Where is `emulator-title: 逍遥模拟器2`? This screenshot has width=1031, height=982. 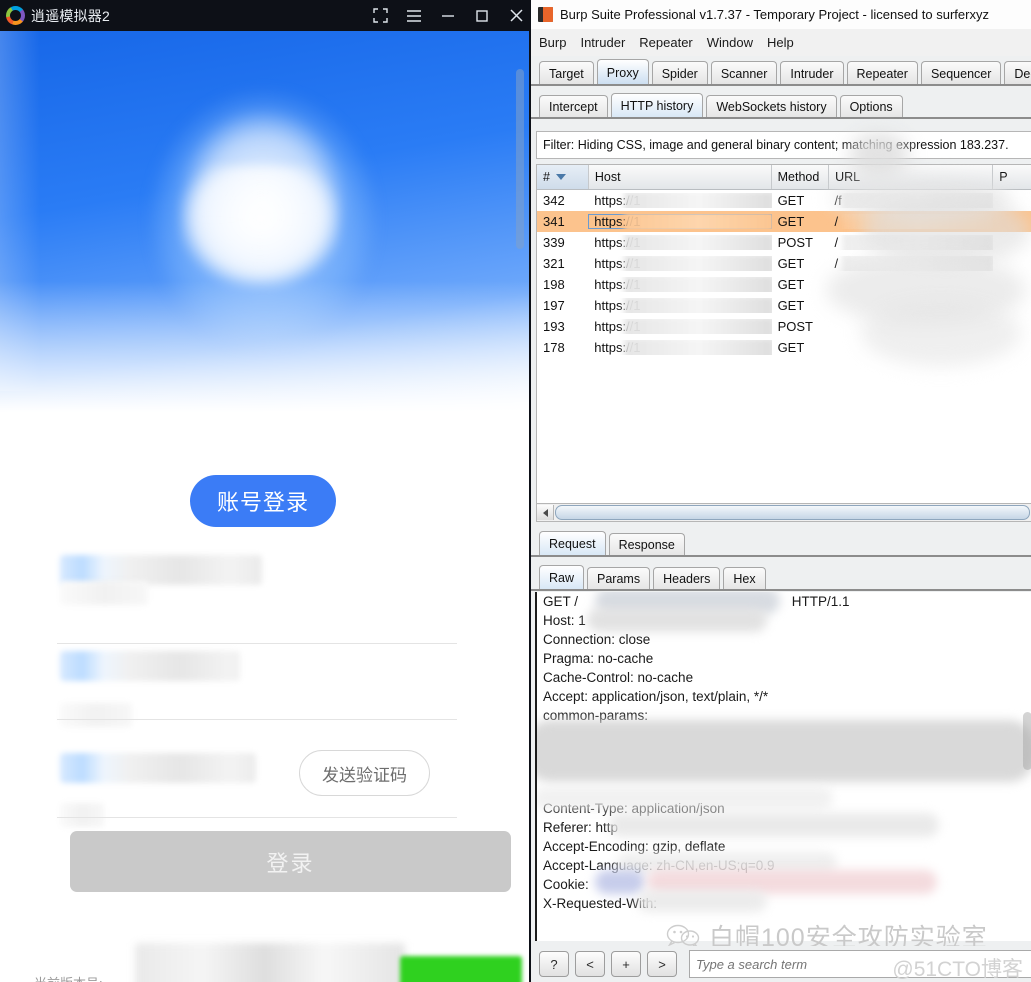
emulator-title: 逍遥模拟器2 is located at coordinates (70, 15).